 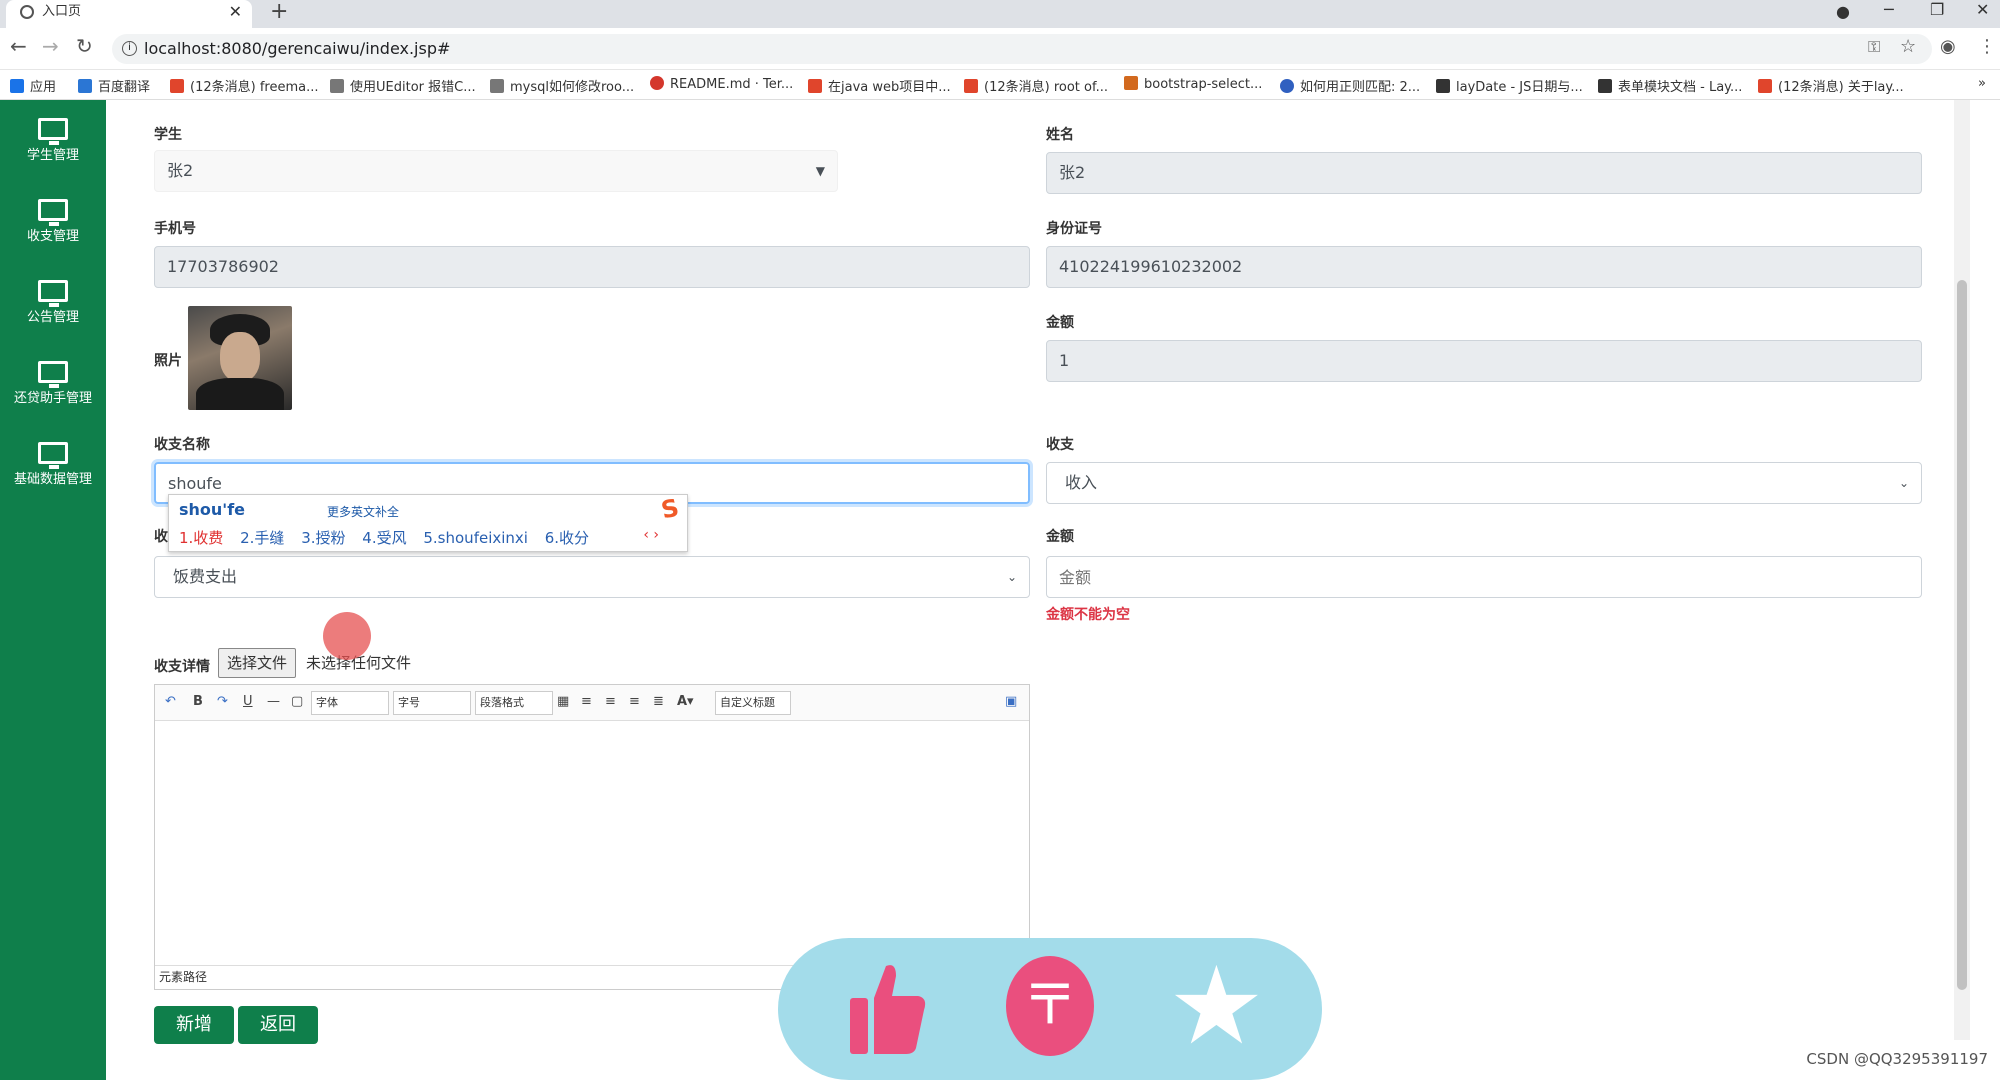 What do you see at coordinates (248, 701) in the screenshot?
I see `underline-icon: U` at bounding box center [248, 701].